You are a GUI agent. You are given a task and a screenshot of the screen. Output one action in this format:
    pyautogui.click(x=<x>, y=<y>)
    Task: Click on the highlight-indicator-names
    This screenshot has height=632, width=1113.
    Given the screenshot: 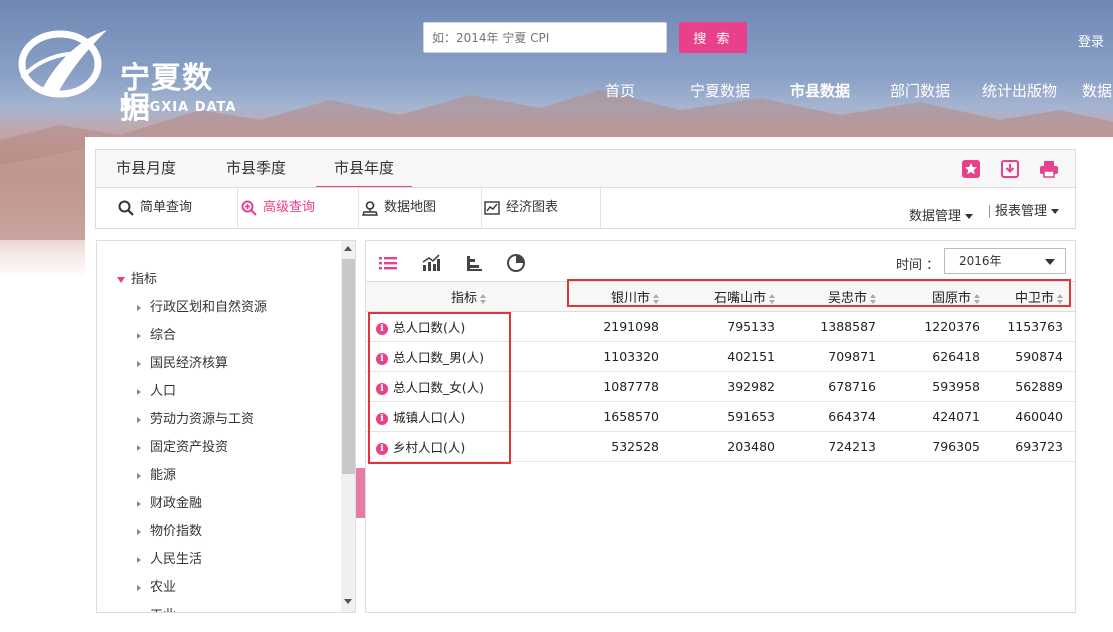 What is the action you would take?
    pyautogui.click(x=439, y=388)
    